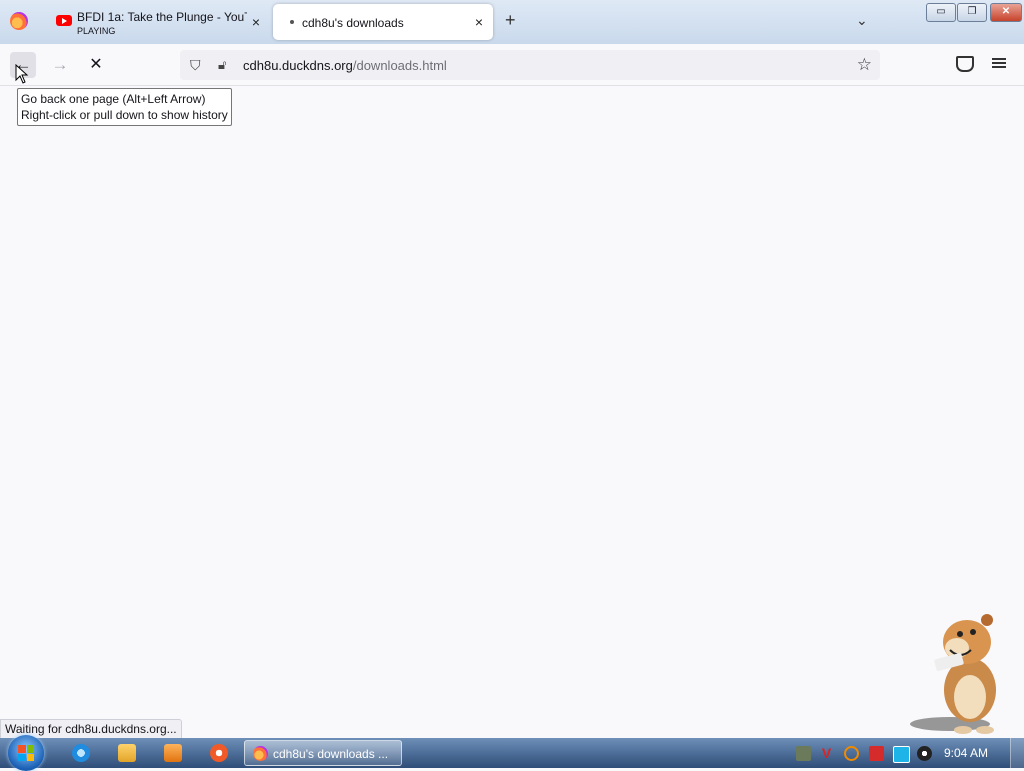 This screenshot has width=1024, height=771. I want to click on file-explorer-icon, so click(127, 753).